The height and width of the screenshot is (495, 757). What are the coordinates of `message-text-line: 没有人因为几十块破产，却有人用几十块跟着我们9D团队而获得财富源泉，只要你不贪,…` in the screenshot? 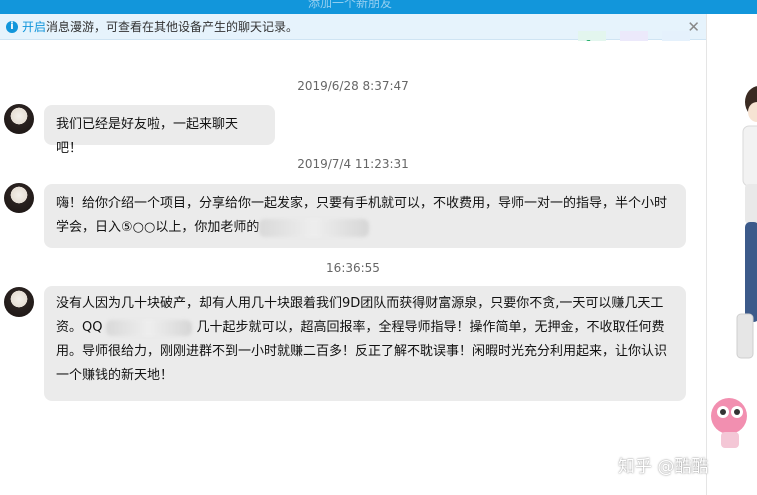 It's located at (360, 303).